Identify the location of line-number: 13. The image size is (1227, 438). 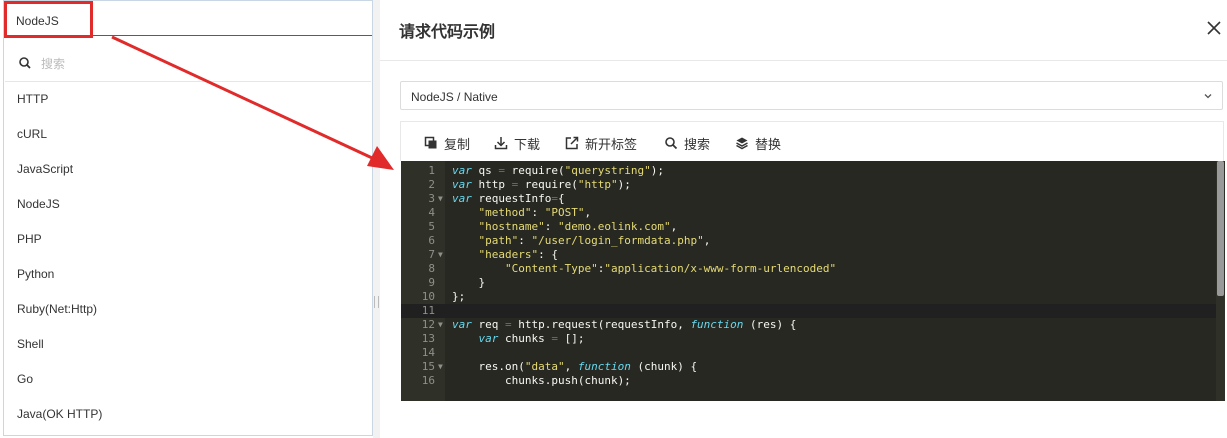
(428, 338).